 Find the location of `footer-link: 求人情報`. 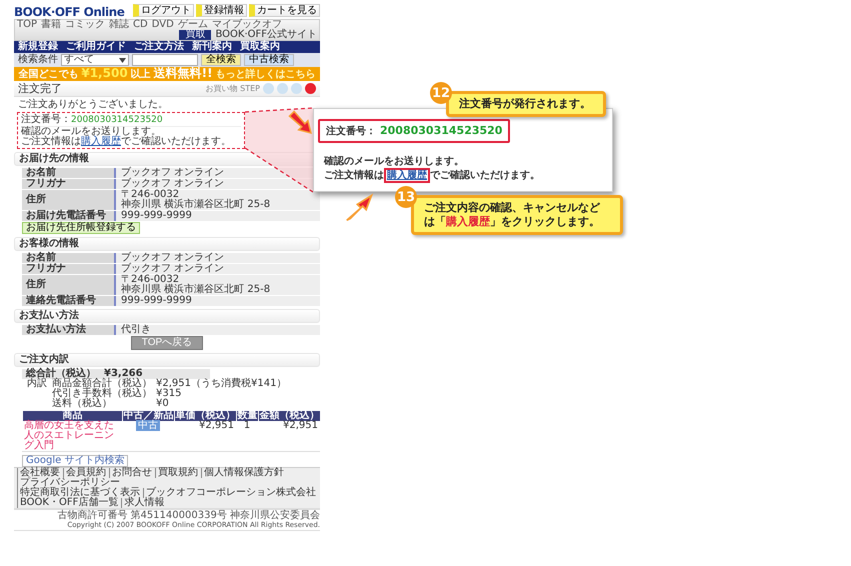

footer-link: 求人情報 is located at coordinates (142, 503).